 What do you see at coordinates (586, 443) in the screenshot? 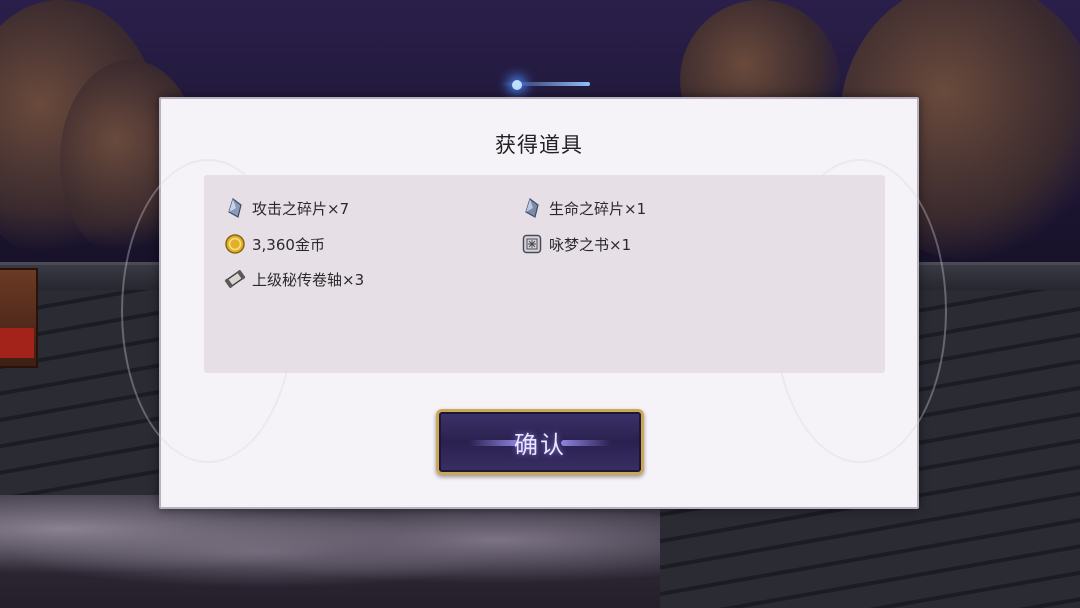
I see `button-glow-right` at bounding box center [586, 443].